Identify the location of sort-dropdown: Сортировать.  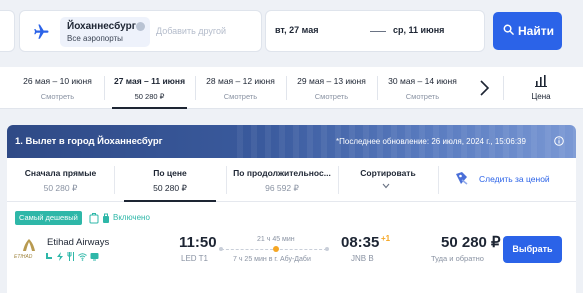
(388, 180).